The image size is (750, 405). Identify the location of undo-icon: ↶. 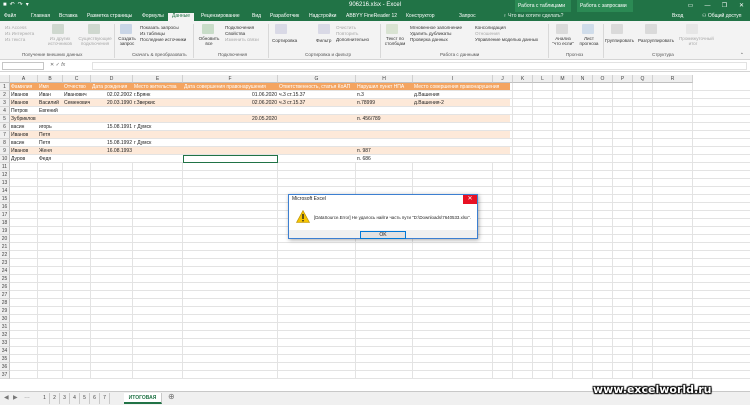
(12, 5).